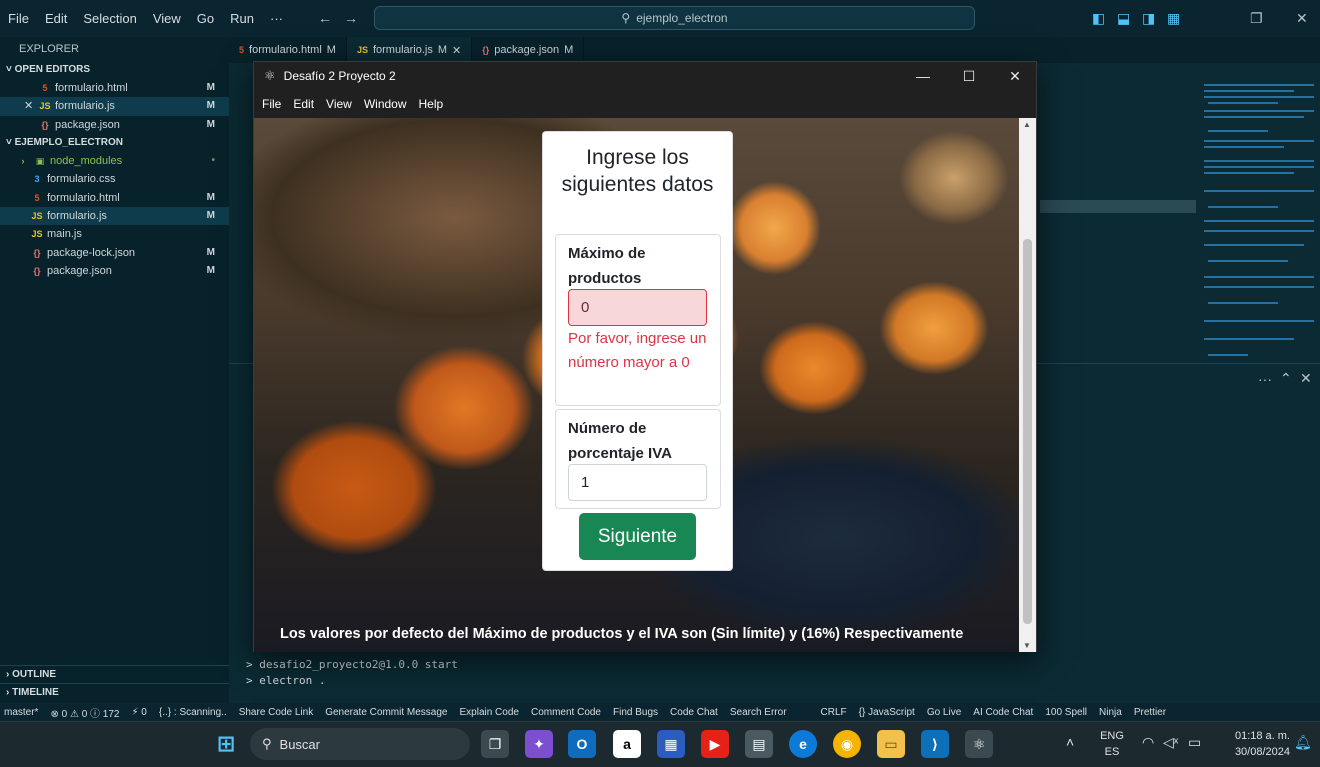 The height and width of the screenshot is (767, 1320). Describe the element at coordinates (114, 692) in the screenshot. I see `timeline-header: › TIMELINE` at that location.